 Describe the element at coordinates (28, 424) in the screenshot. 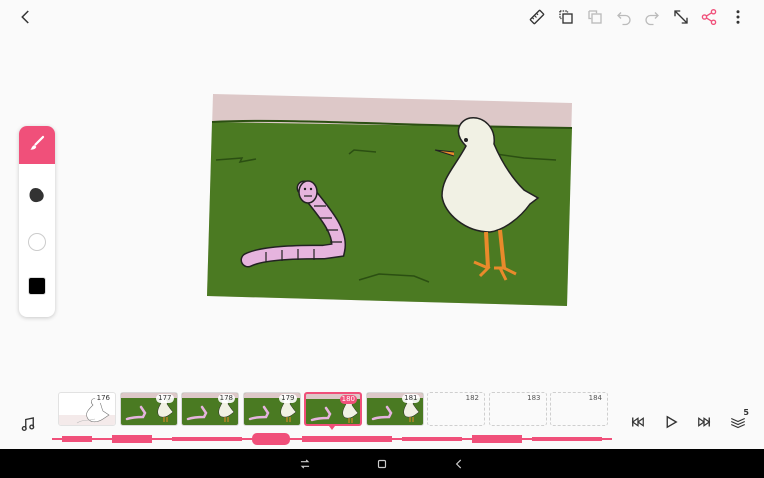

I see `music-note-icon` at that location.